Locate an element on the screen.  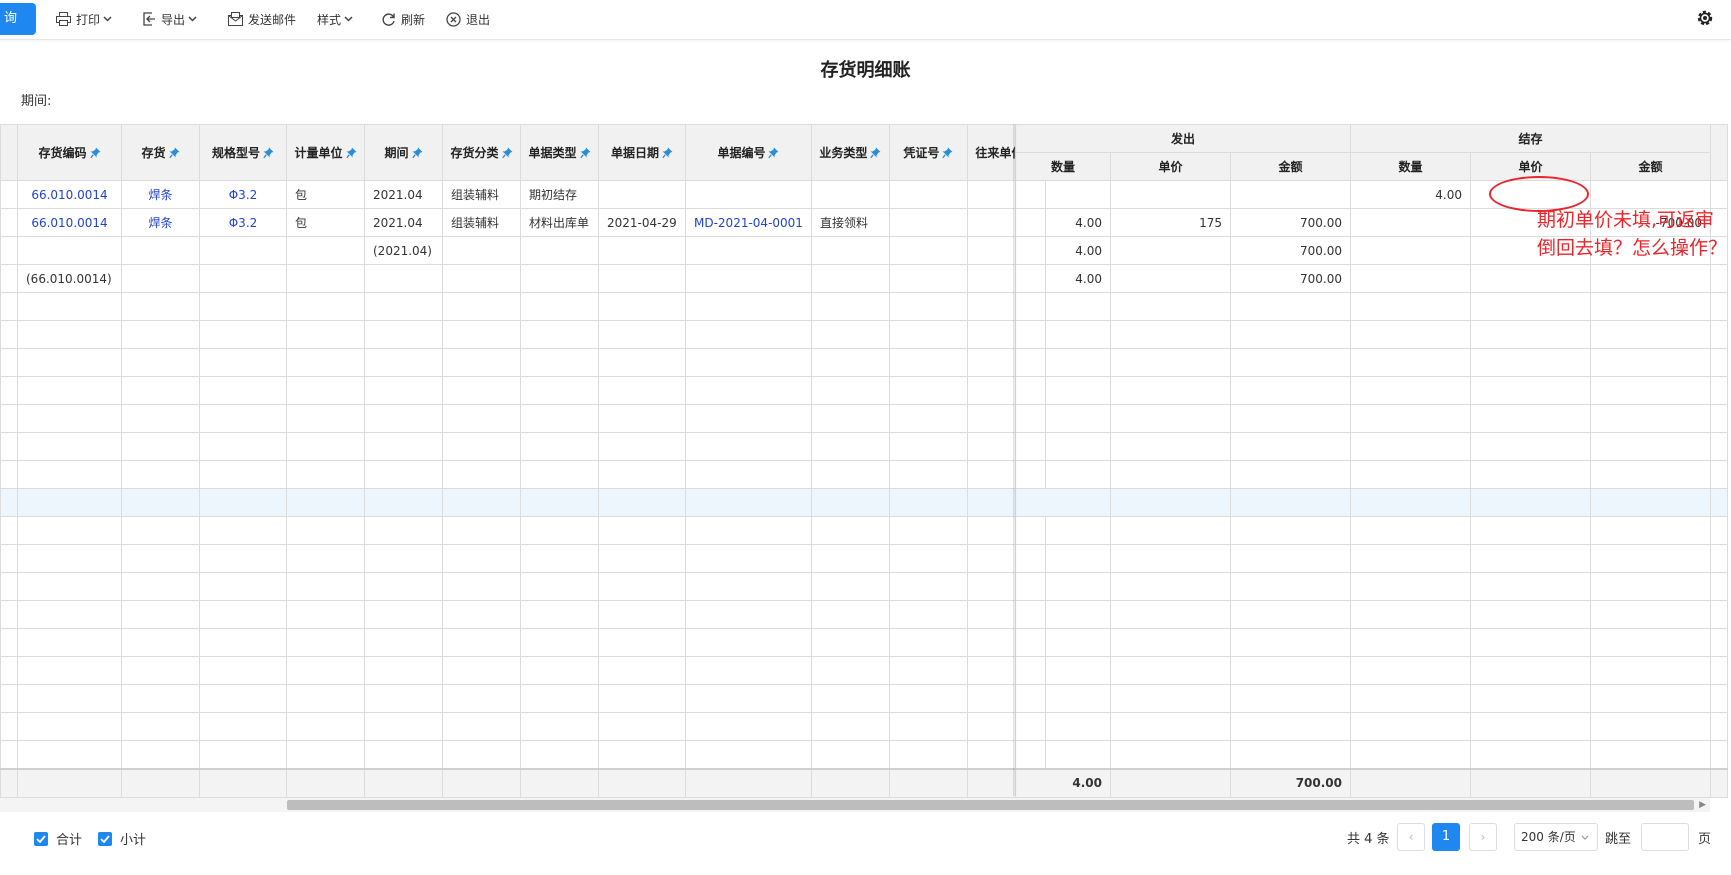
jump-page-input is located at coordinates (1665, 837).